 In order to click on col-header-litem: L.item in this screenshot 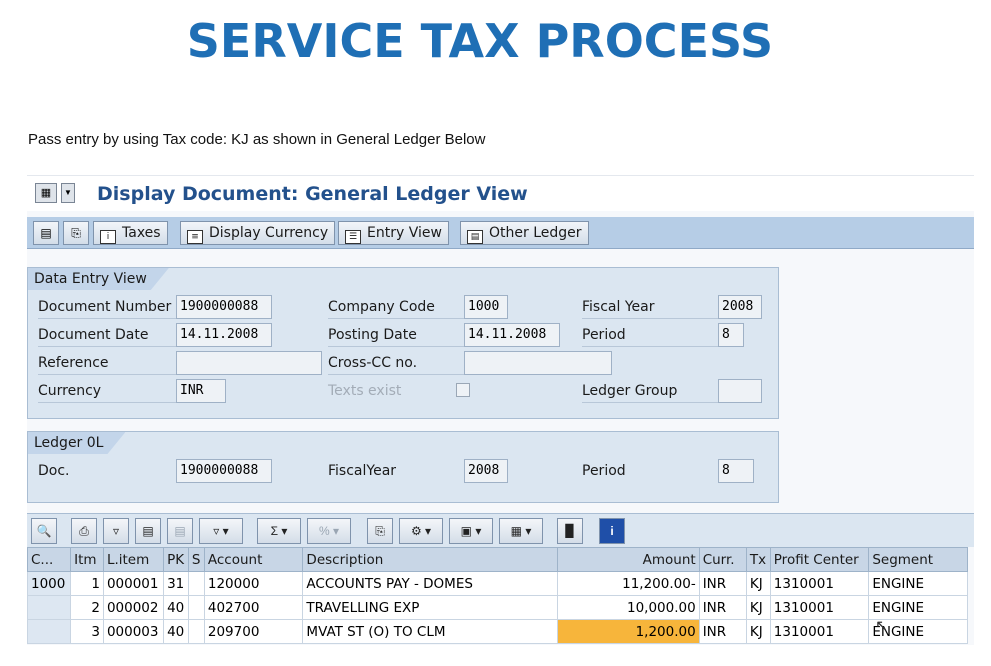, I will do `click(133, 559)`.